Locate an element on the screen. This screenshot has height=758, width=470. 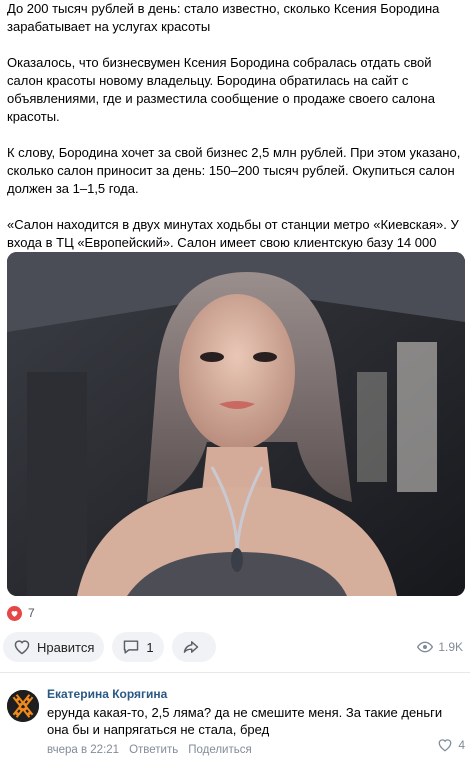
comment-time: вчера в 22:21 is located at coordinates (83, 750).